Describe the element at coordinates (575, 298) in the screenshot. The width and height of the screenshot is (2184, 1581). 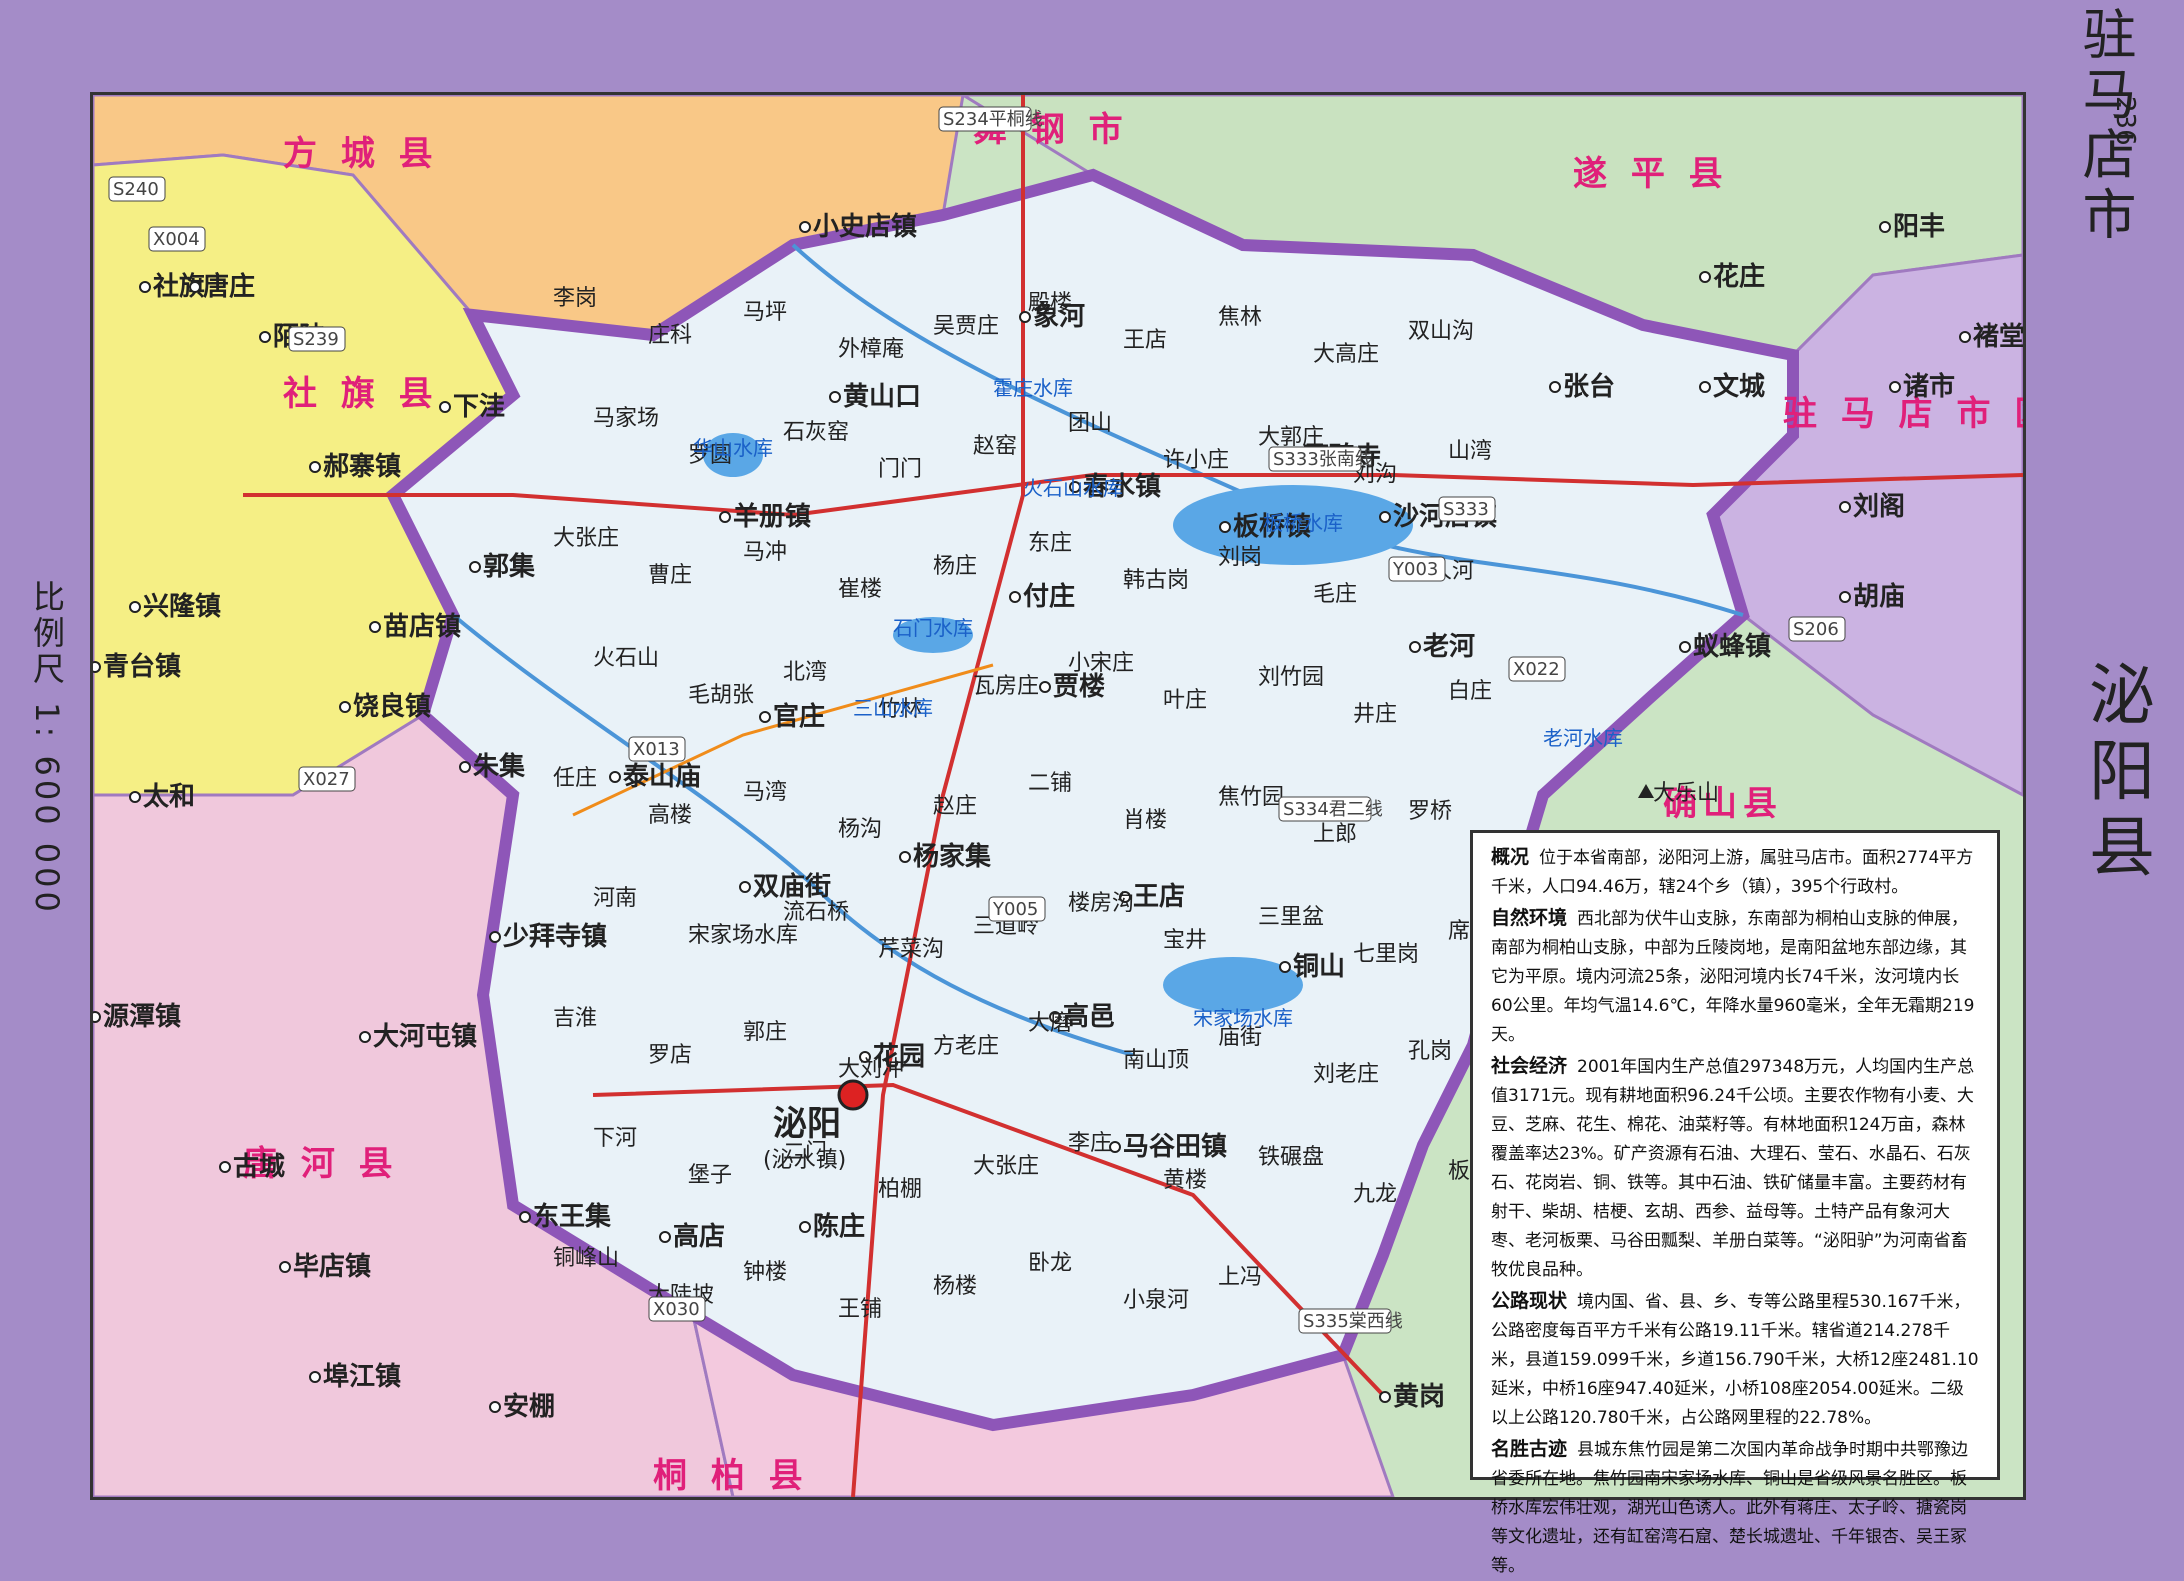
I see `place-label: 李岗` at that location.